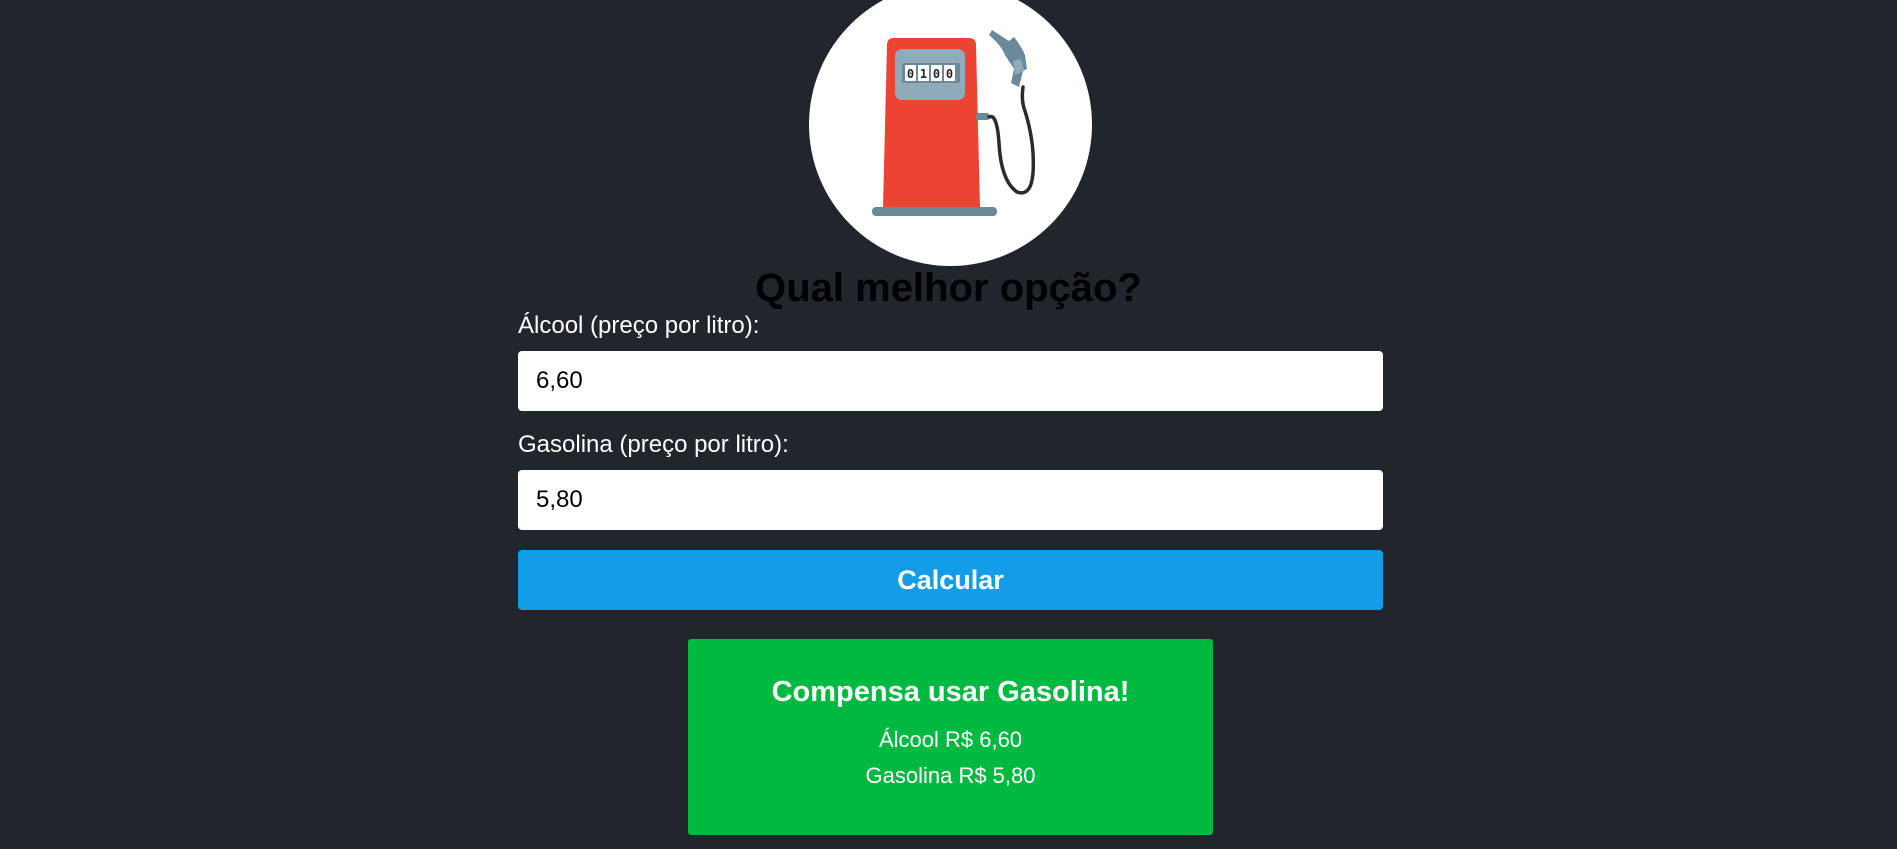  I want to click on result-alcool-price: Álcool R$ 6,60, so click(950, 739).